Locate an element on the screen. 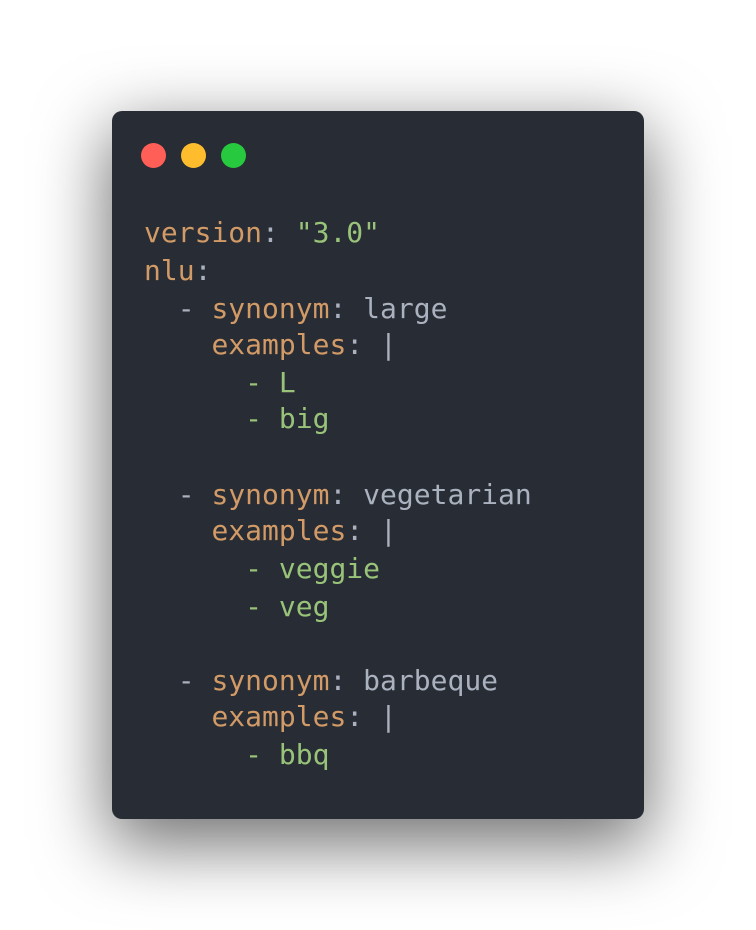  code-line-example-item: - L is located at coordinates (220, 383).